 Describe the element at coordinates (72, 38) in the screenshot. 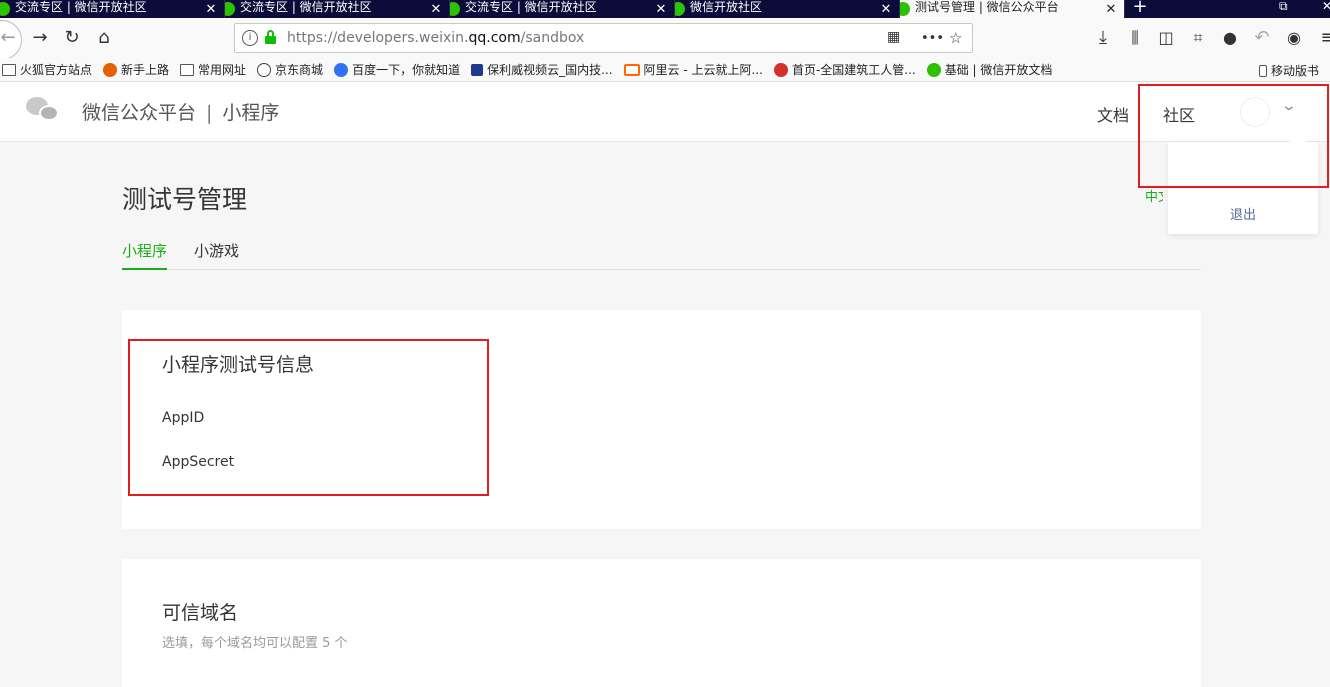

I see `reload-icon: ↻` at that location.